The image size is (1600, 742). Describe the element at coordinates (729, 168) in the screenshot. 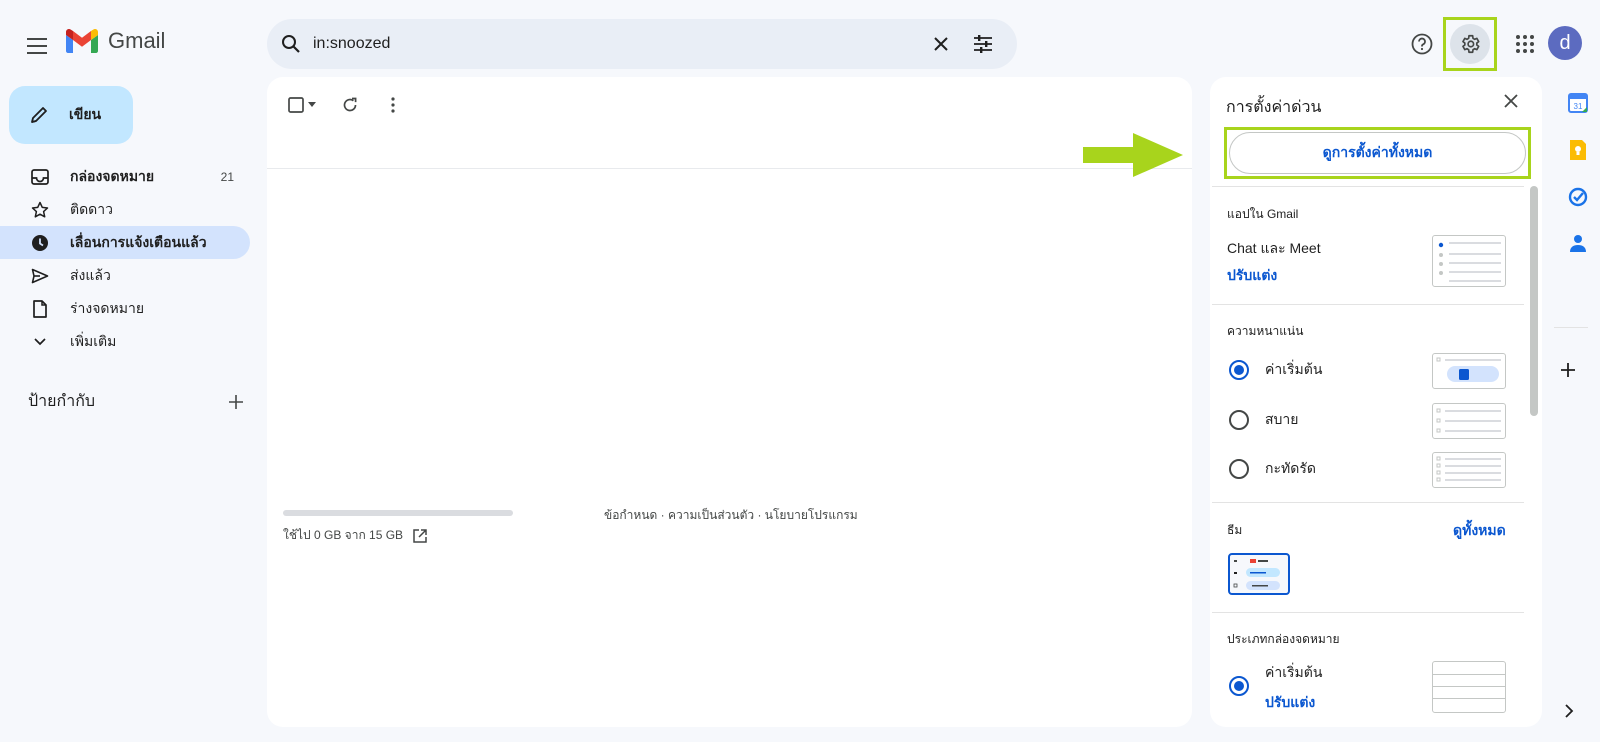

I see `toolbar-divider` at that location.